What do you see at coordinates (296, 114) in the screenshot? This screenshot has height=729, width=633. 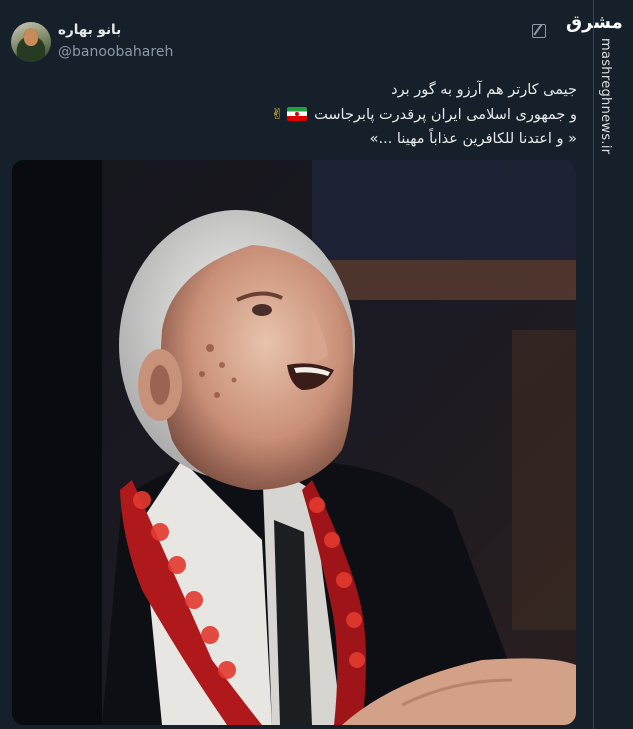 I see `iran-flag-icon` at bounding box center [296, 114].